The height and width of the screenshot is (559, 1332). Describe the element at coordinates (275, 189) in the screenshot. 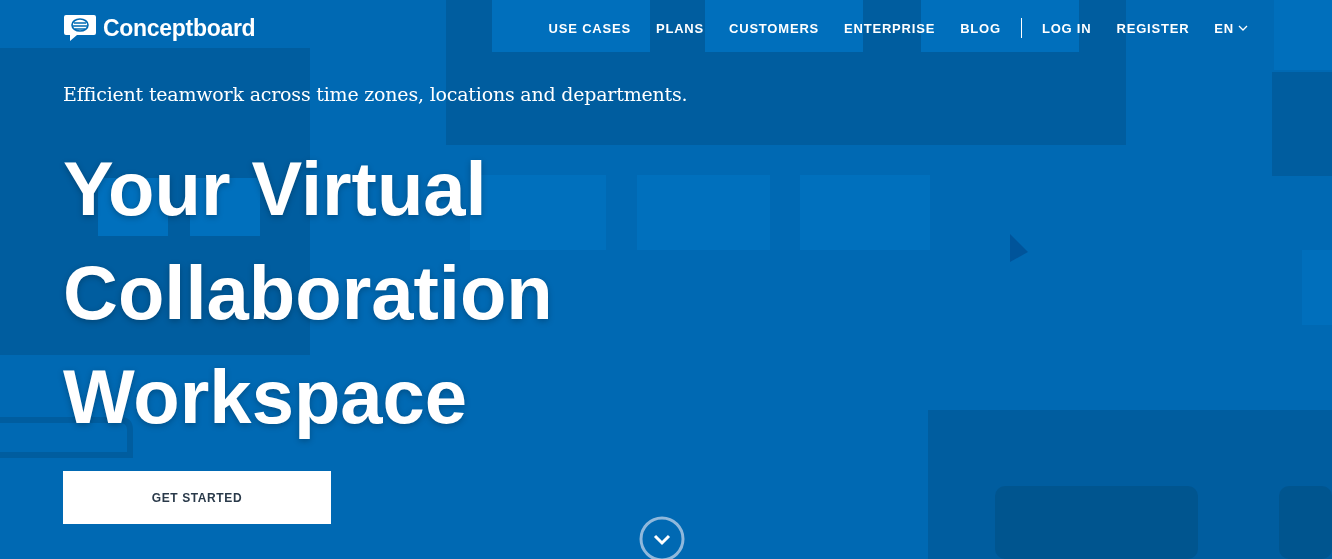

I see `hero-headline: Your Virtual` at that location.